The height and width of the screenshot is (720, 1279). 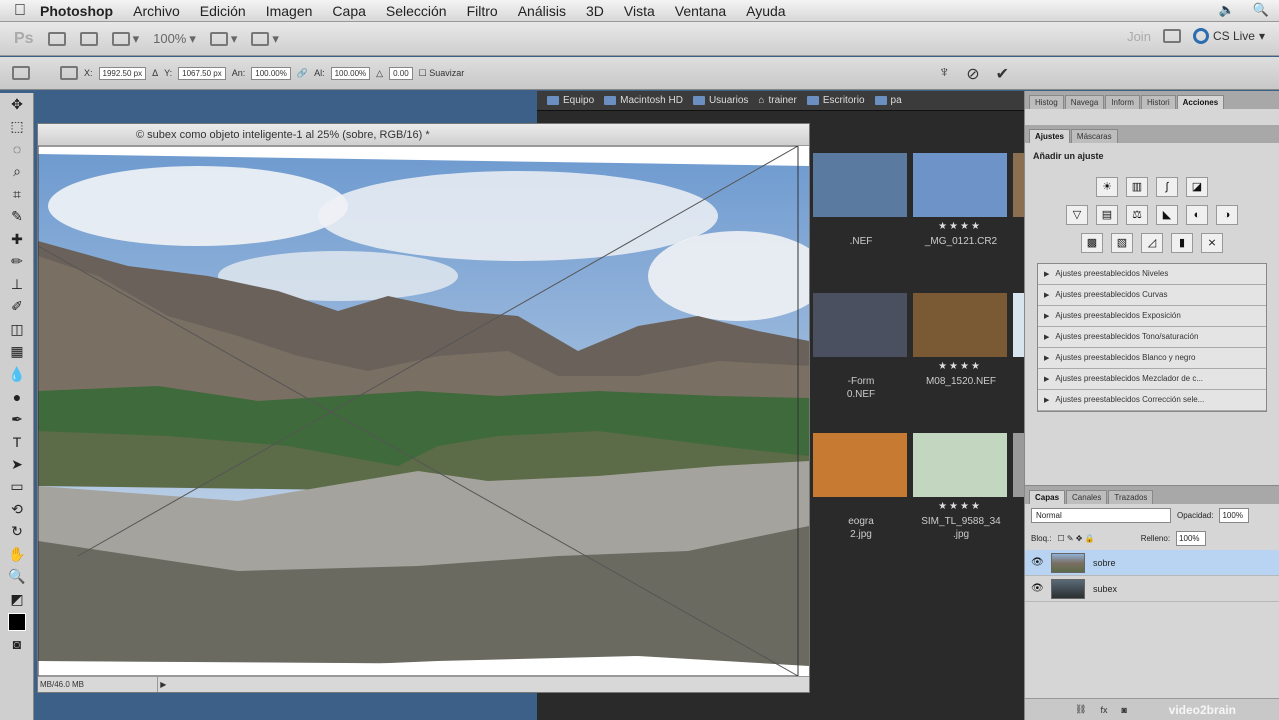 What do you see at coordinates (1182, 243) in the screenshot?
I see `gradient-map-icon: ▮` at bounding box center [1182, 243].